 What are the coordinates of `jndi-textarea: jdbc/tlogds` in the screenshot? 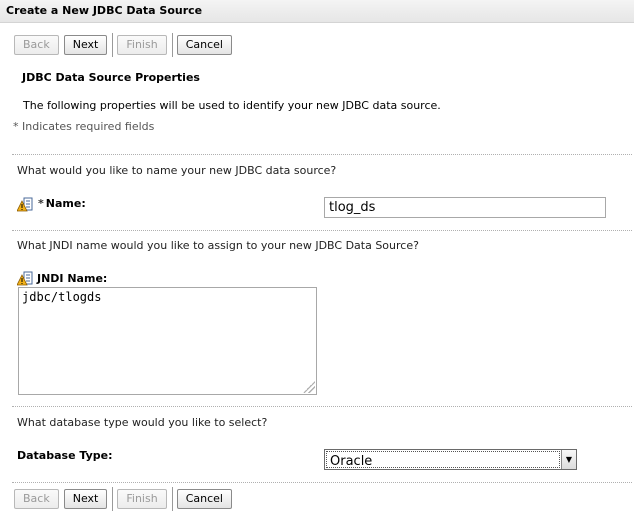 It's located at (167, 341).